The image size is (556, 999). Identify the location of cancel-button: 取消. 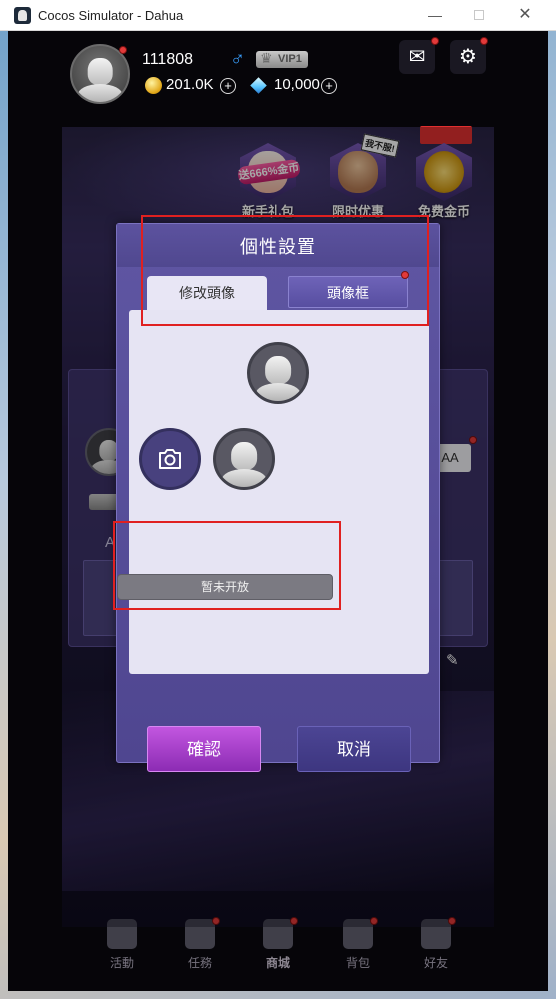
(354, 749).